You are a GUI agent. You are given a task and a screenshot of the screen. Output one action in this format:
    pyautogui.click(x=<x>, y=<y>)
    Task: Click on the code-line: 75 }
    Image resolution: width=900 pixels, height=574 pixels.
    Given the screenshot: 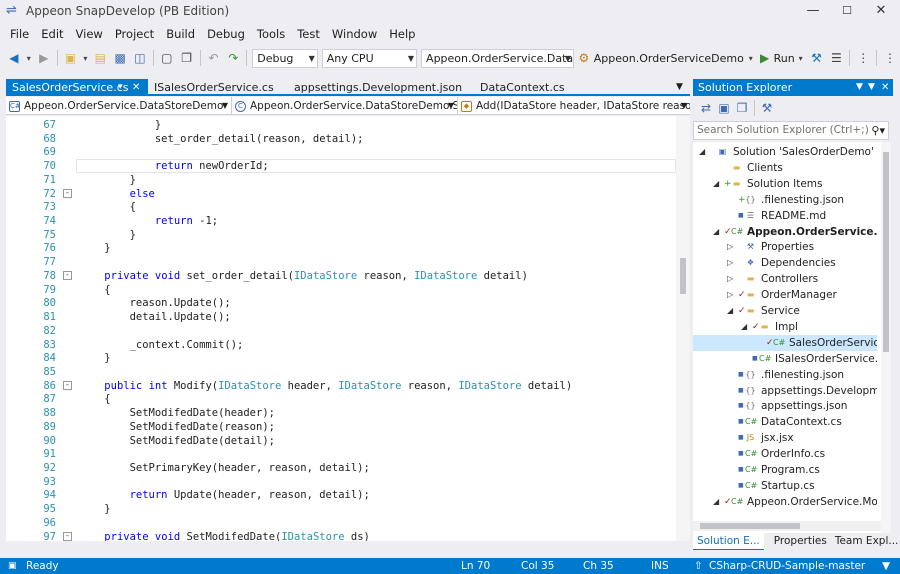 What is the action you would take?
    pyautogui.click(x=348, y=235)
    